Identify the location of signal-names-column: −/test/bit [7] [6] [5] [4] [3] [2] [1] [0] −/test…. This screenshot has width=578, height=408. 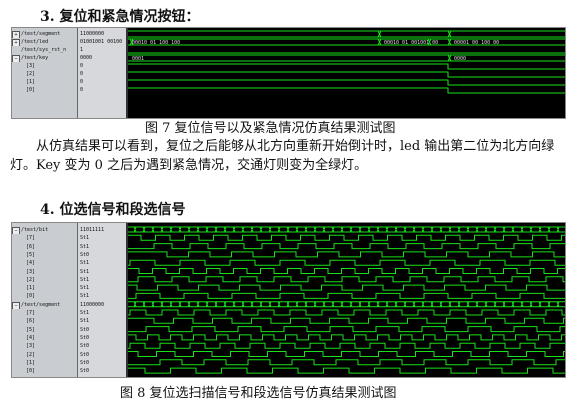
(45, 300).